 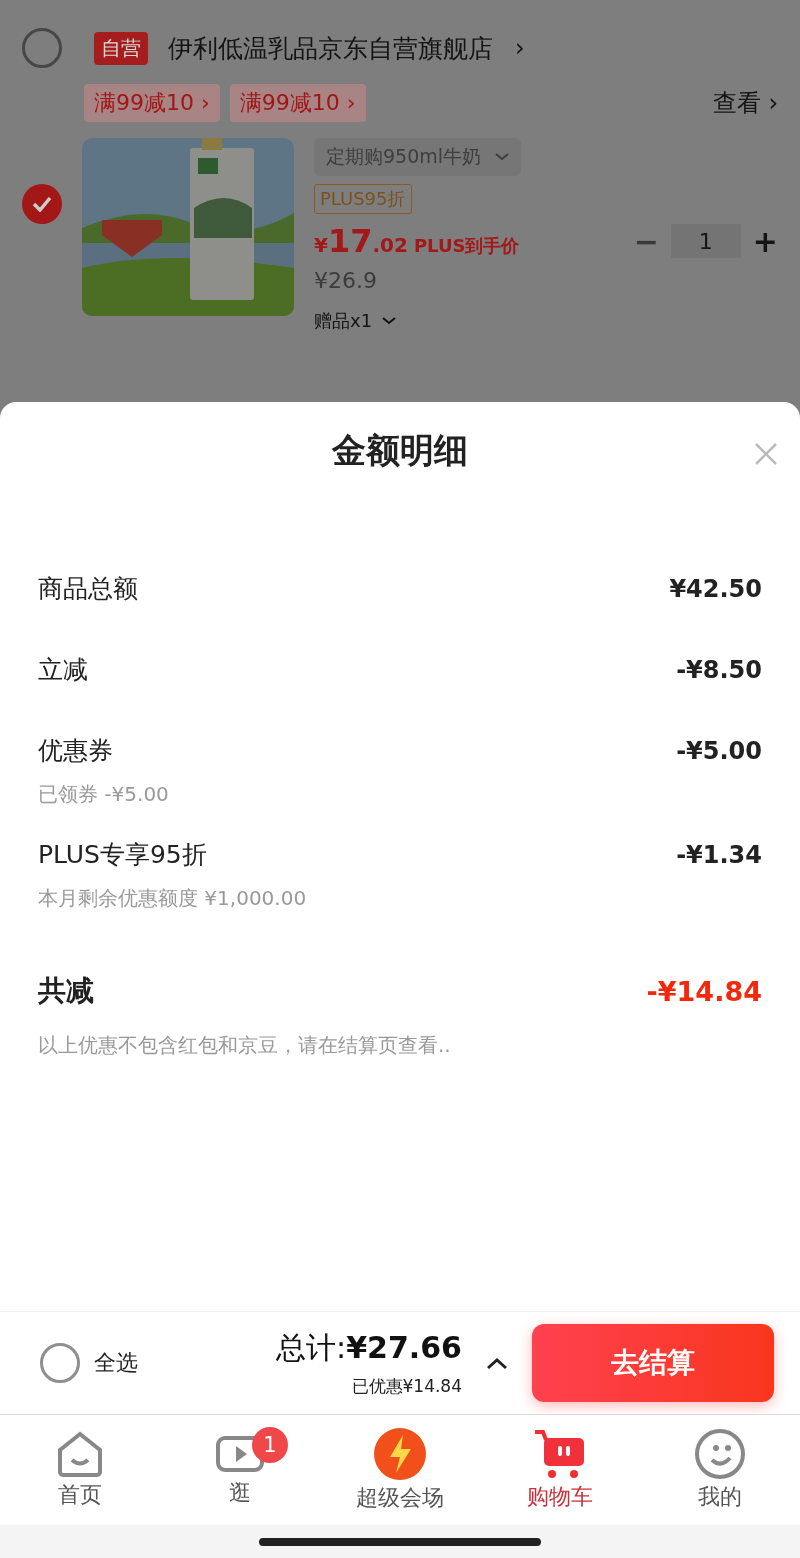 I want to click on self-operated-badge: 自营, so click(x=121, y=48).